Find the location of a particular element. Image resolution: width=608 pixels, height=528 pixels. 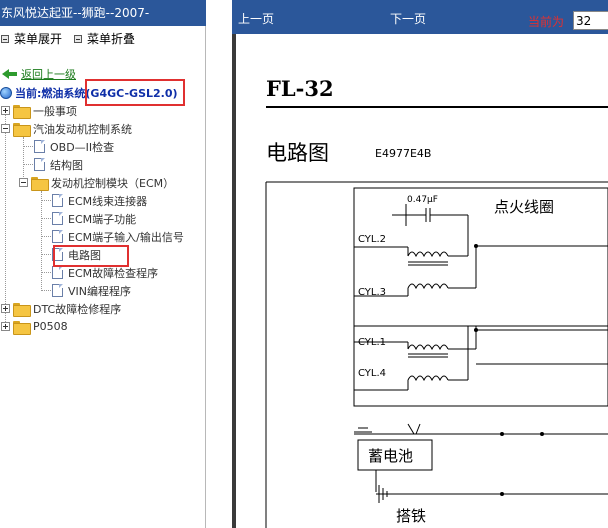

ground-label: 搭铁 is located at coordinates (411, 516).